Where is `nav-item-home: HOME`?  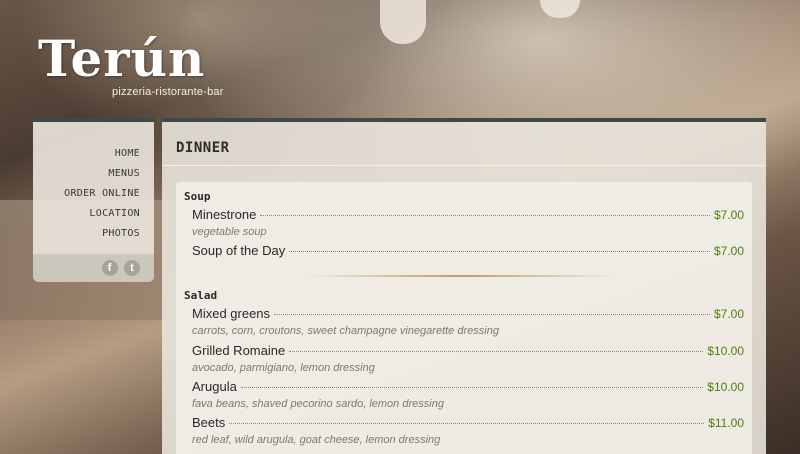
nav-item-home: HOME is located at coordinates (86, 154).